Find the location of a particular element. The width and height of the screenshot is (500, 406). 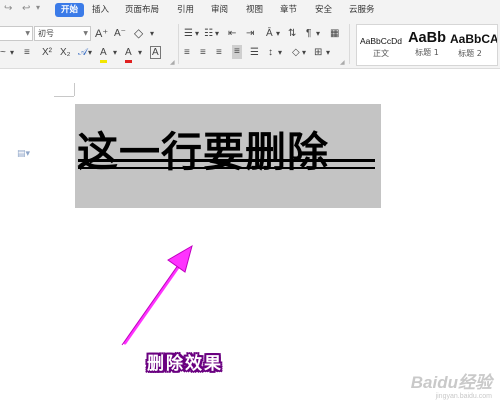

annotation-caption: 删除效果 is located at coordinates (185, 364).